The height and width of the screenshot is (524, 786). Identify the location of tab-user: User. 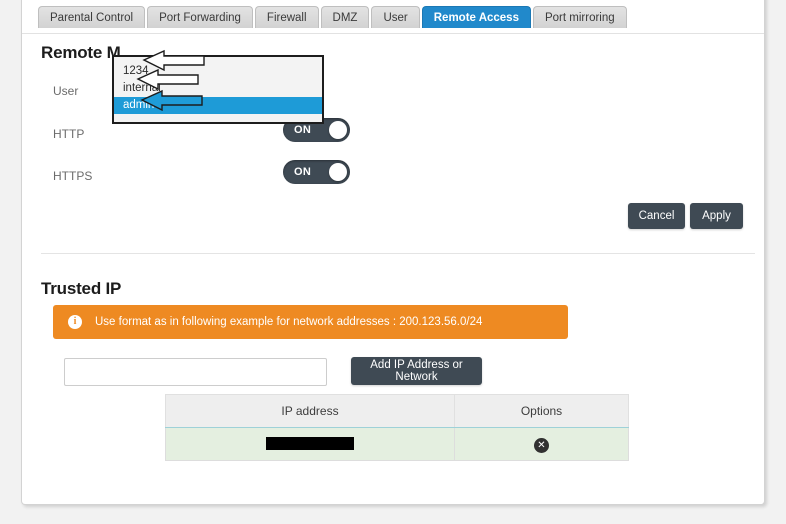
(395, 17).